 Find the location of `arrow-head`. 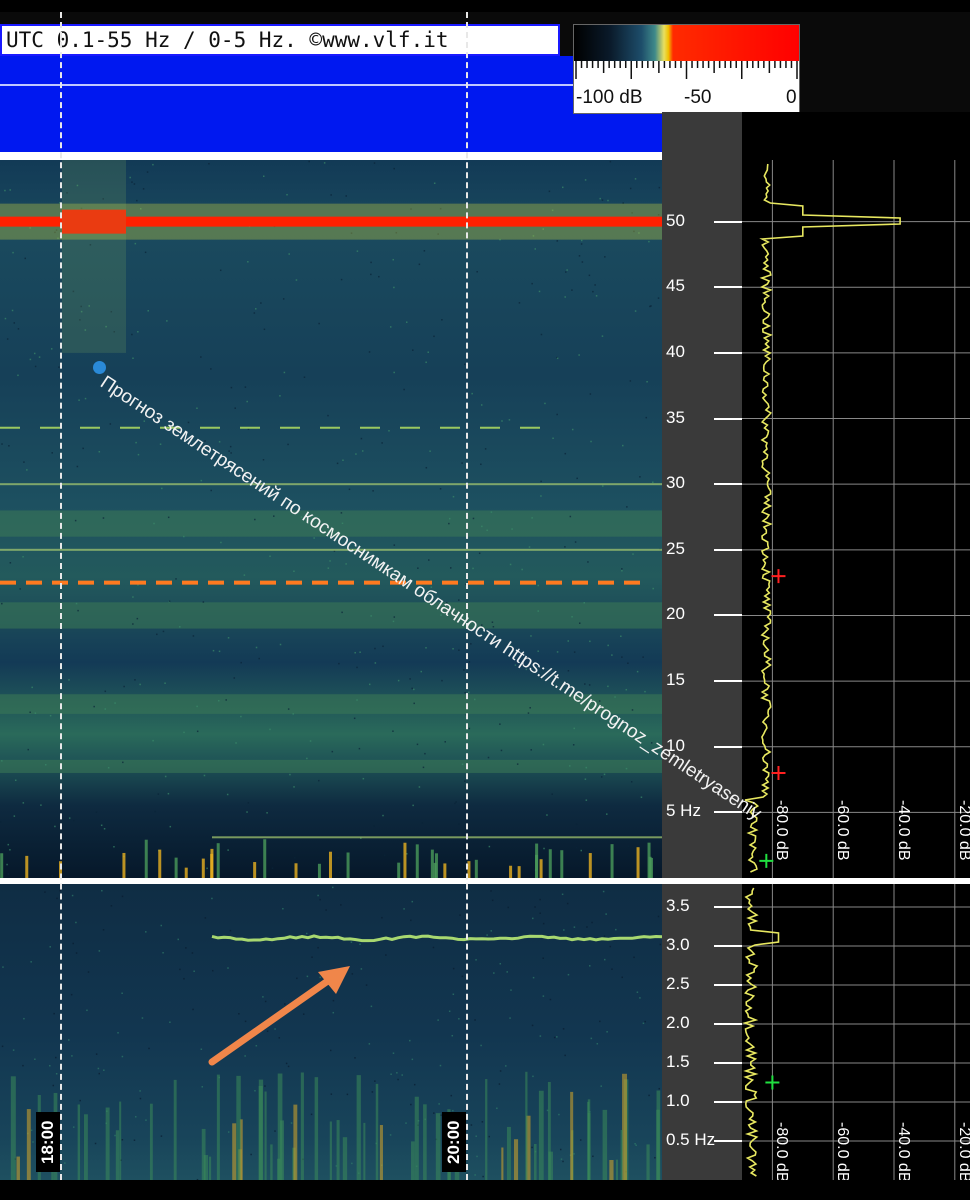

arrow-head is located at coordinates (334, 980).